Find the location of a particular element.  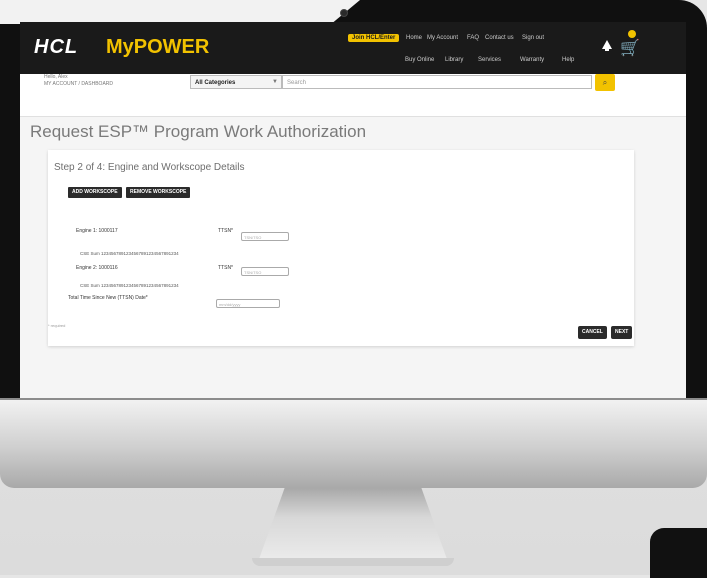

account-greeting: Hello, Alex MY ACCOUNT / DASHBOARD is located at coordinates (78, 81).